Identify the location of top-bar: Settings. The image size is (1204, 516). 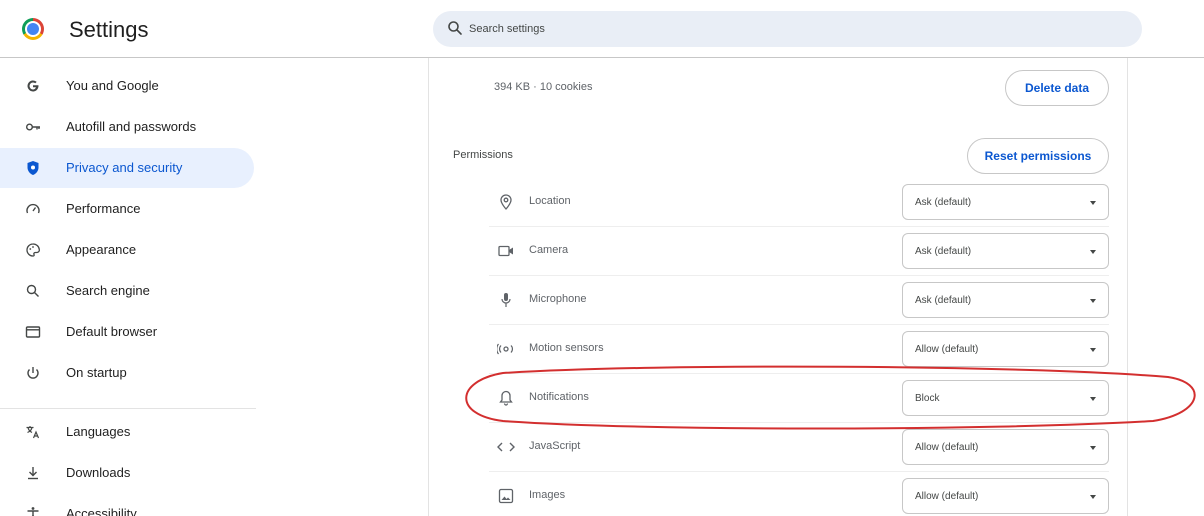
(602, 29).